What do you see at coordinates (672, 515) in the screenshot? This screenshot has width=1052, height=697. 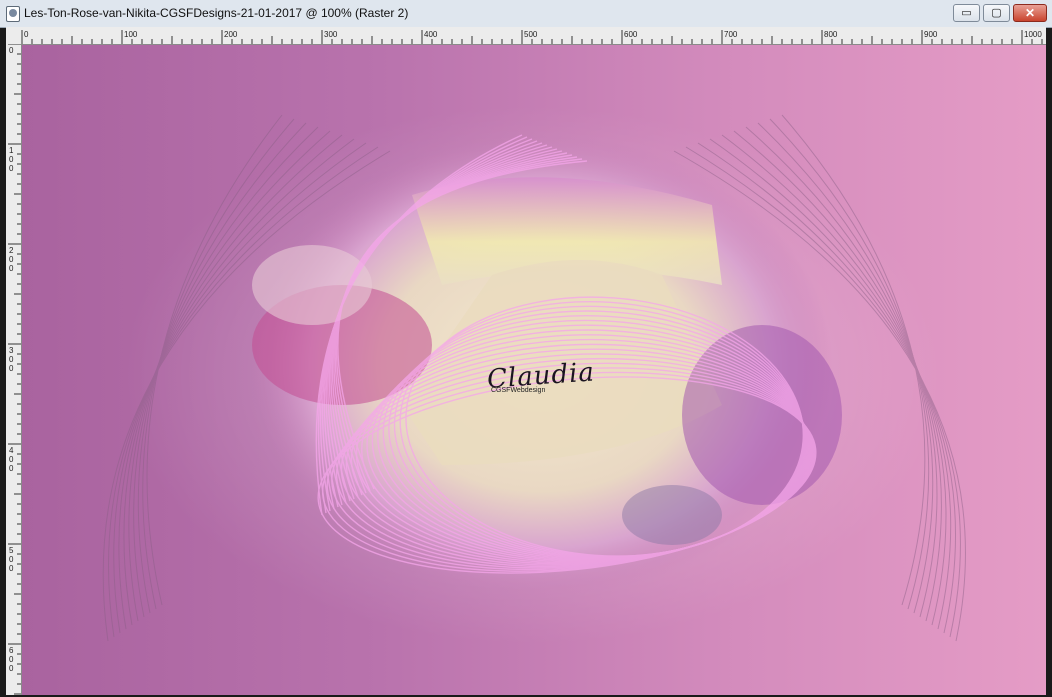 I see `rocks-right` at bounding box center [672, 515].